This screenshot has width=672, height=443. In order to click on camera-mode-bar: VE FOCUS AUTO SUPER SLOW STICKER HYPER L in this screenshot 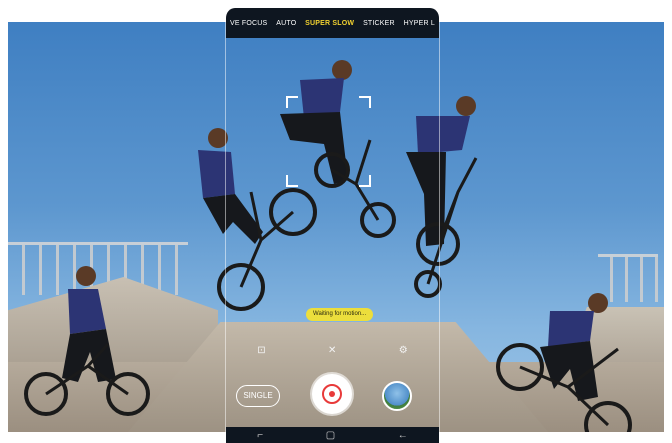, I will do `click(332, 23)`.